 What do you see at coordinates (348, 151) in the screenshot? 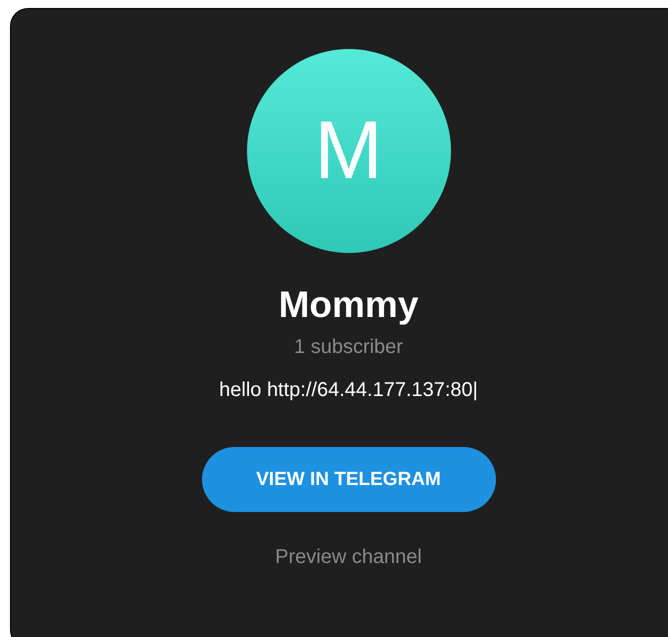
I see `avatar-letter: M` at bounding box center [348, 151].